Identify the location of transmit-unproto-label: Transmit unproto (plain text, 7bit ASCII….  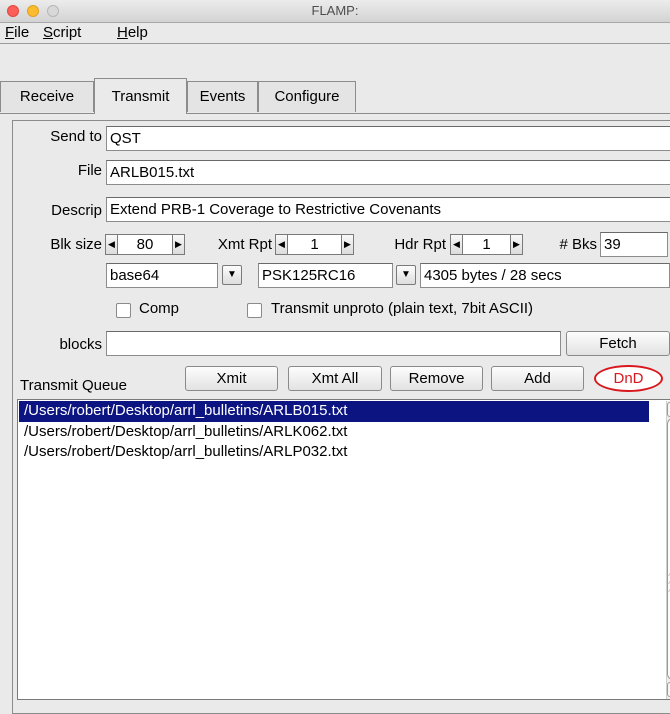
(402, 308).